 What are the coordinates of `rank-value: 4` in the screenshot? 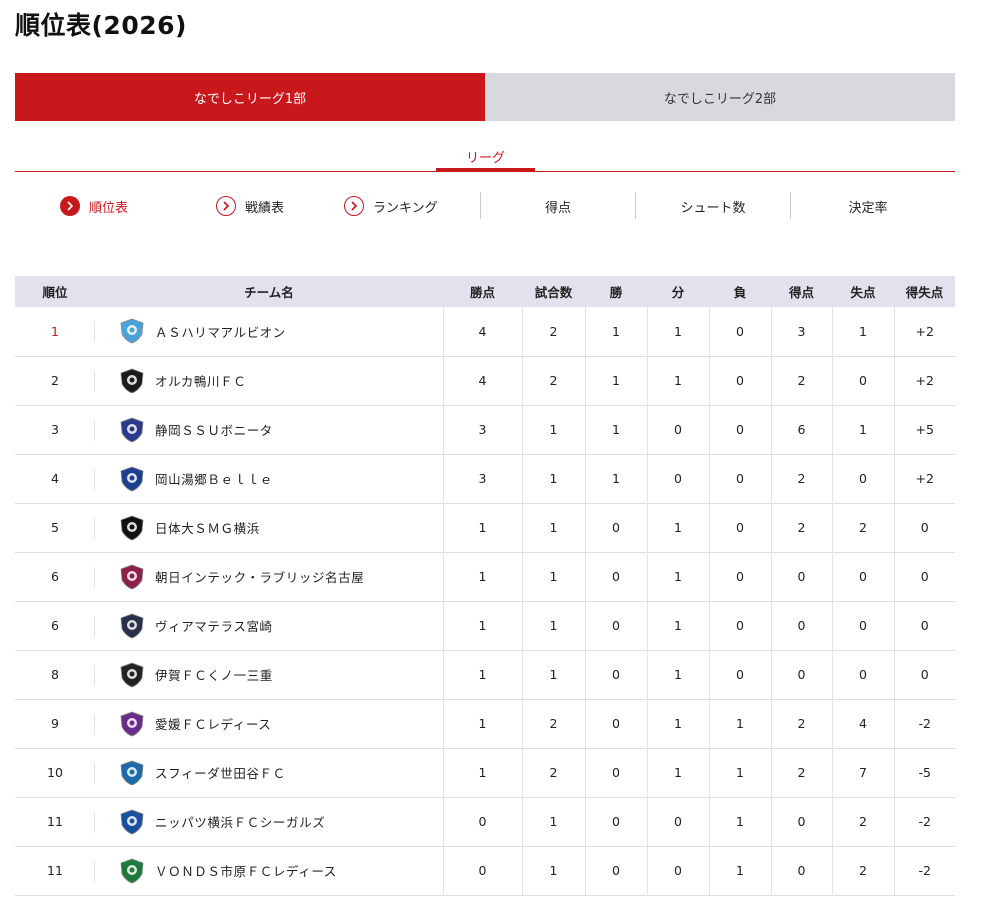 It's located at (55, 478).